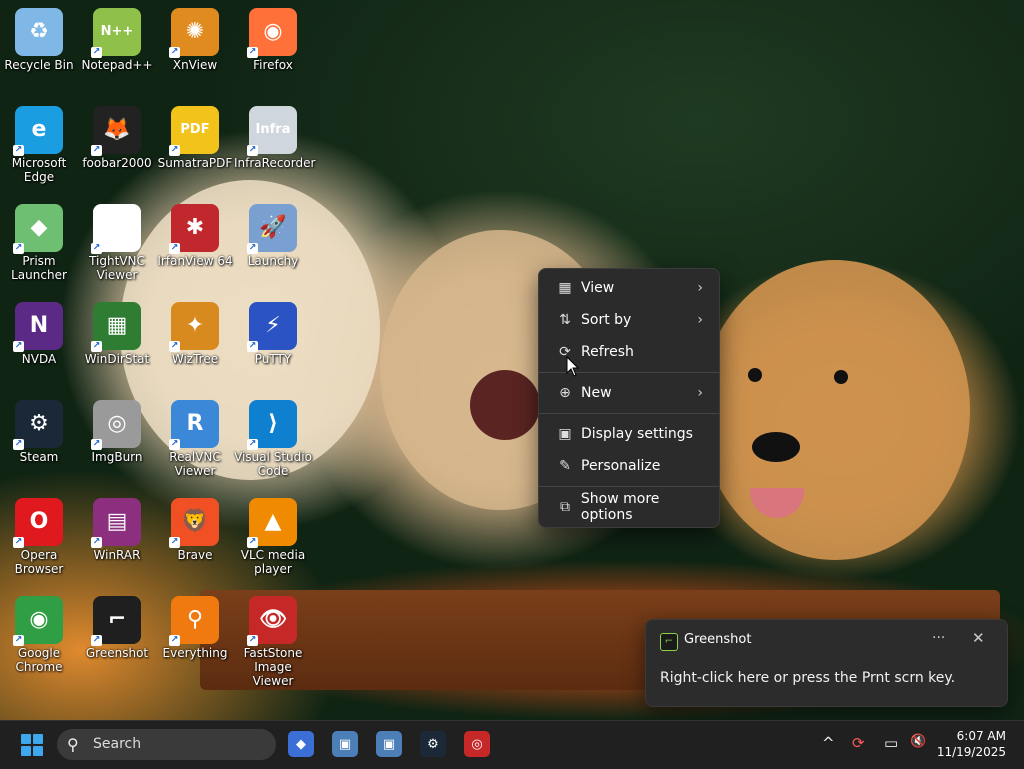 The width and height of the screenshot is (1024, 769). Describe the element at coordinates (891, 743) in the screenshot. I see `network-icon: ▭` at that location.